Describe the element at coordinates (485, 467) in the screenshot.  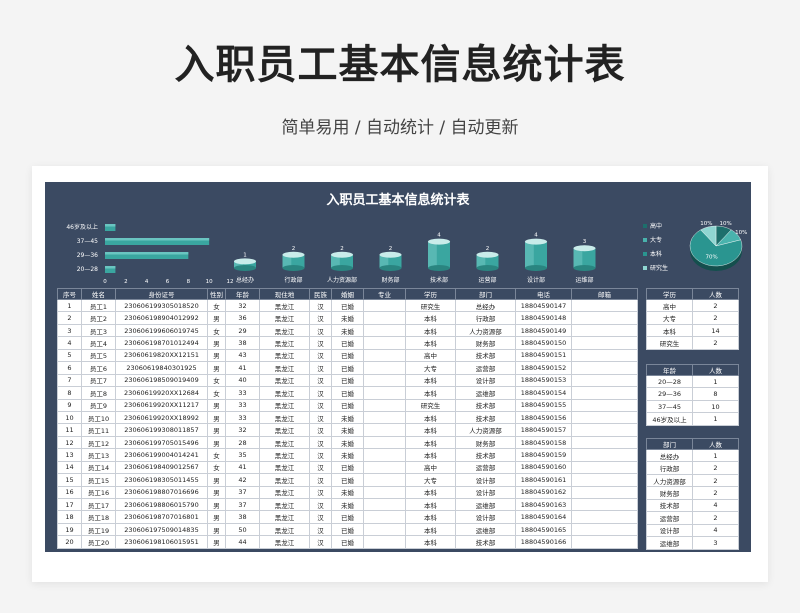
I see `employee-cell: 运营部` at that location.